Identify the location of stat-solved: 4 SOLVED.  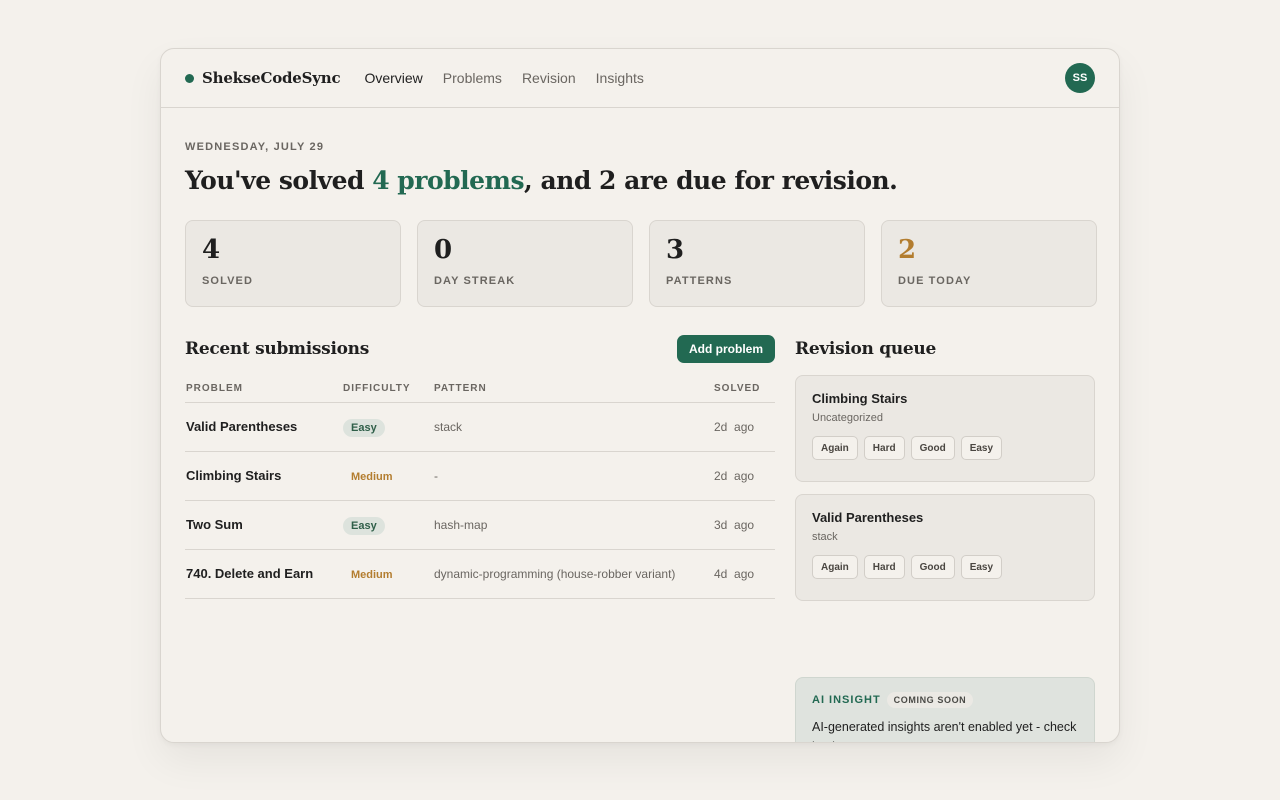
(293, 263).